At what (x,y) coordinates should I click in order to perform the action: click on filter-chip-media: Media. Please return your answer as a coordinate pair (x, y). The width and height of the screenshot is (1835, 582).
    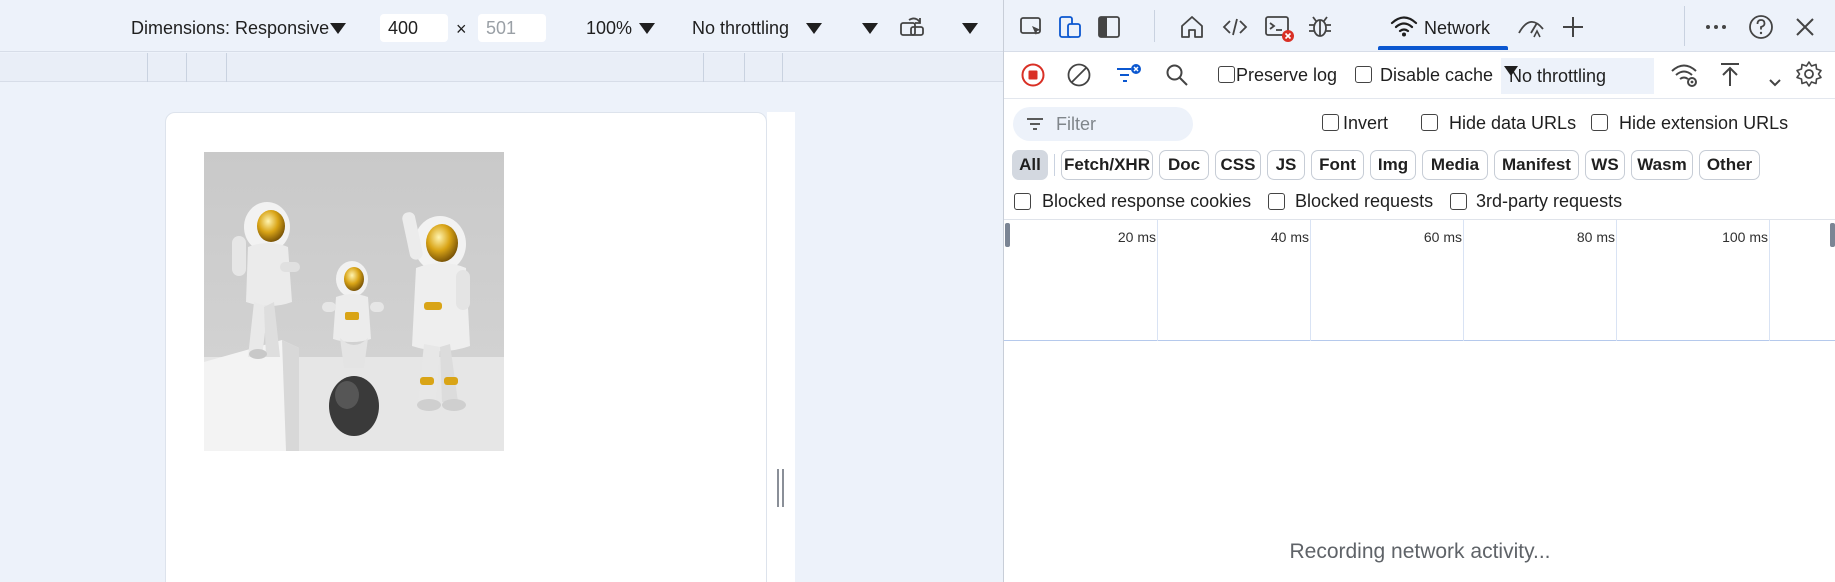
    Looking at the image, I should click on (1455, 165).